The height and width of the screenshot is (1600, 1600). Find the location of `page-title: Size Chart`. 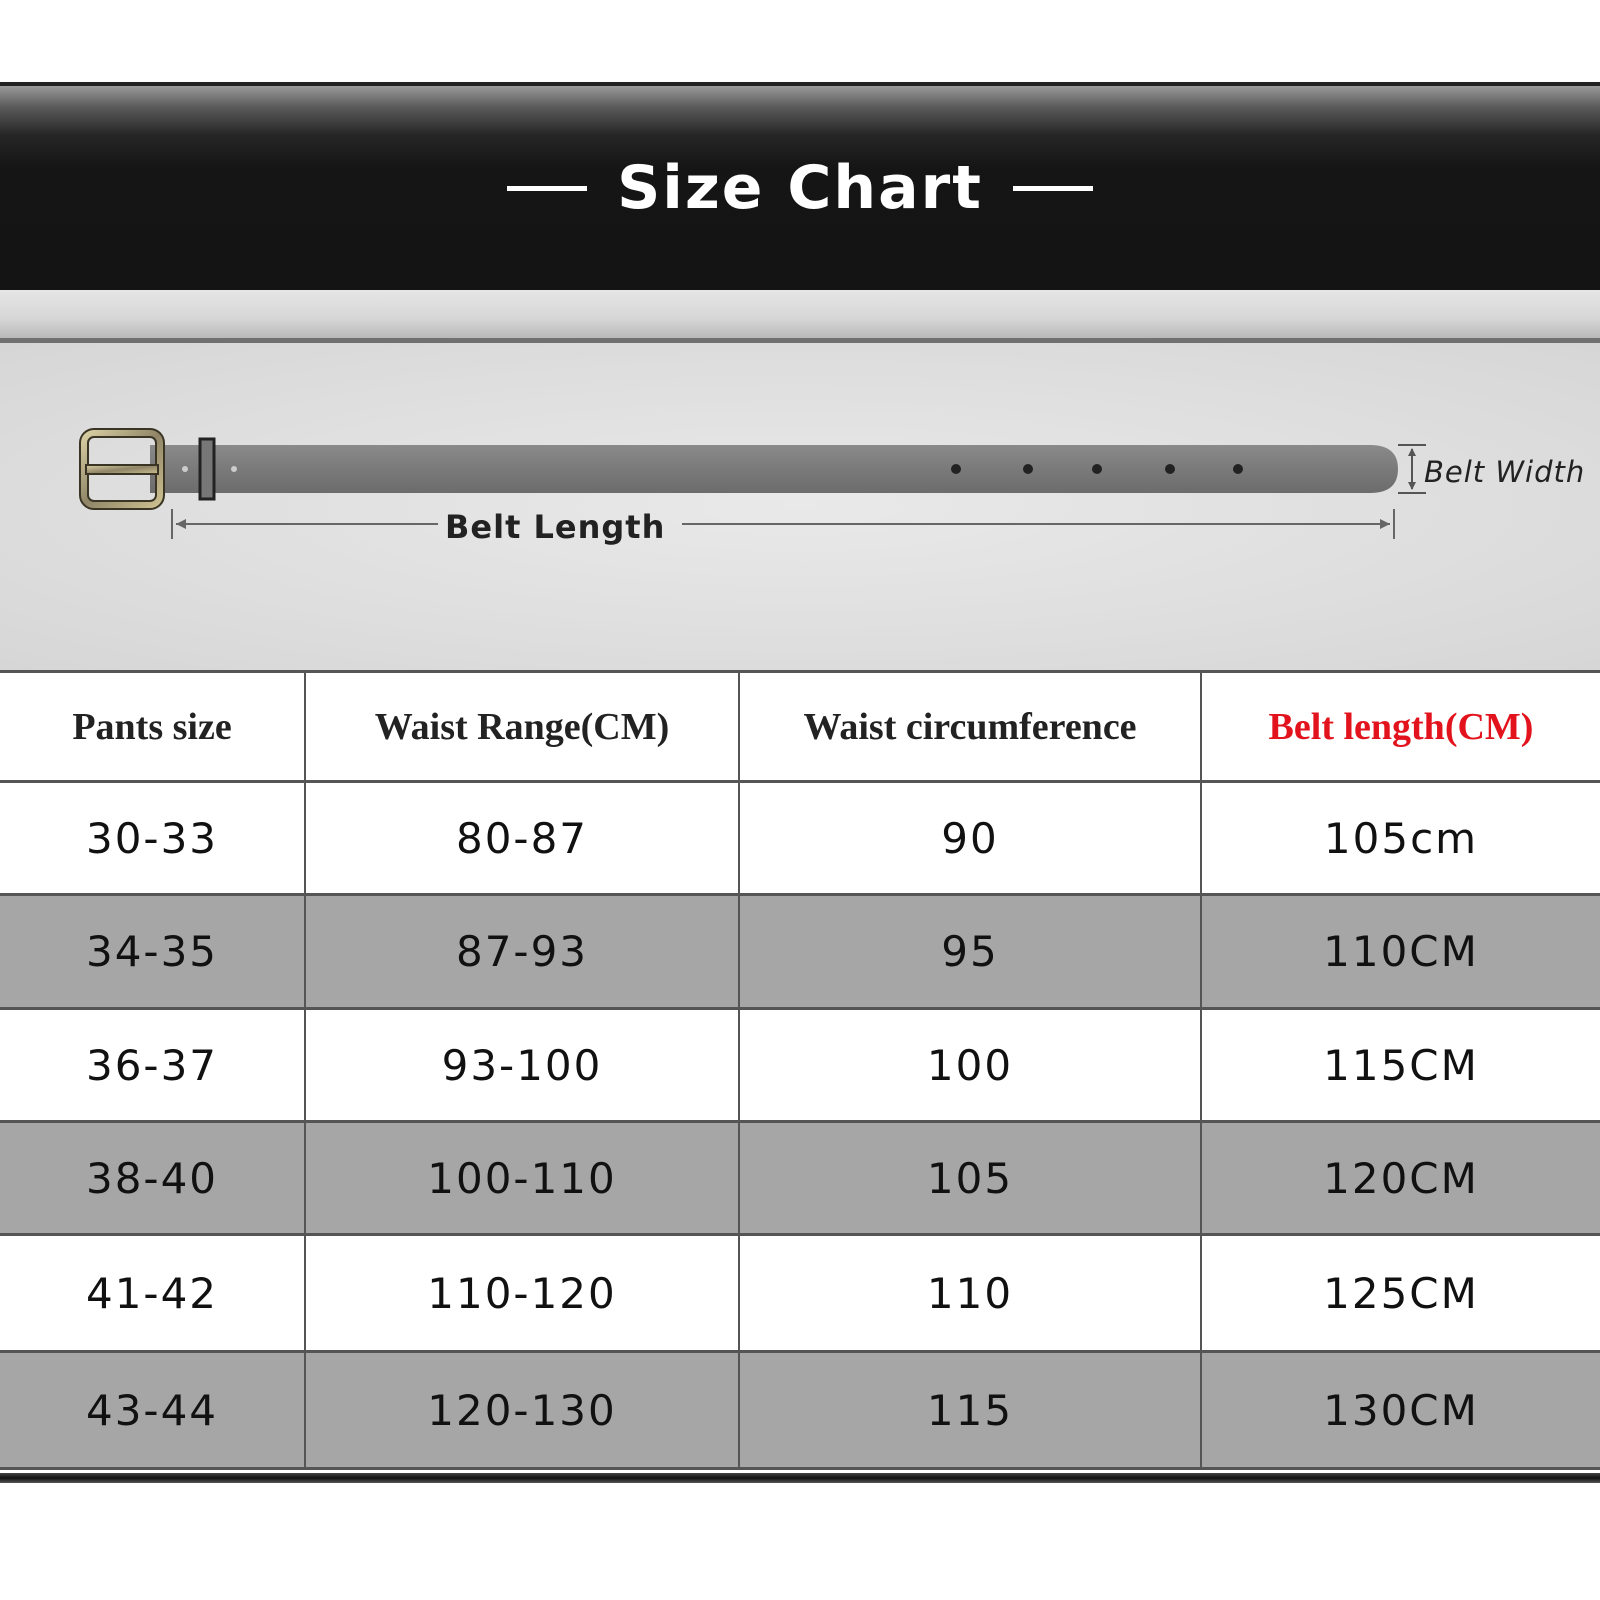

page-title: Size Chart is located at coordinates (800, 188).